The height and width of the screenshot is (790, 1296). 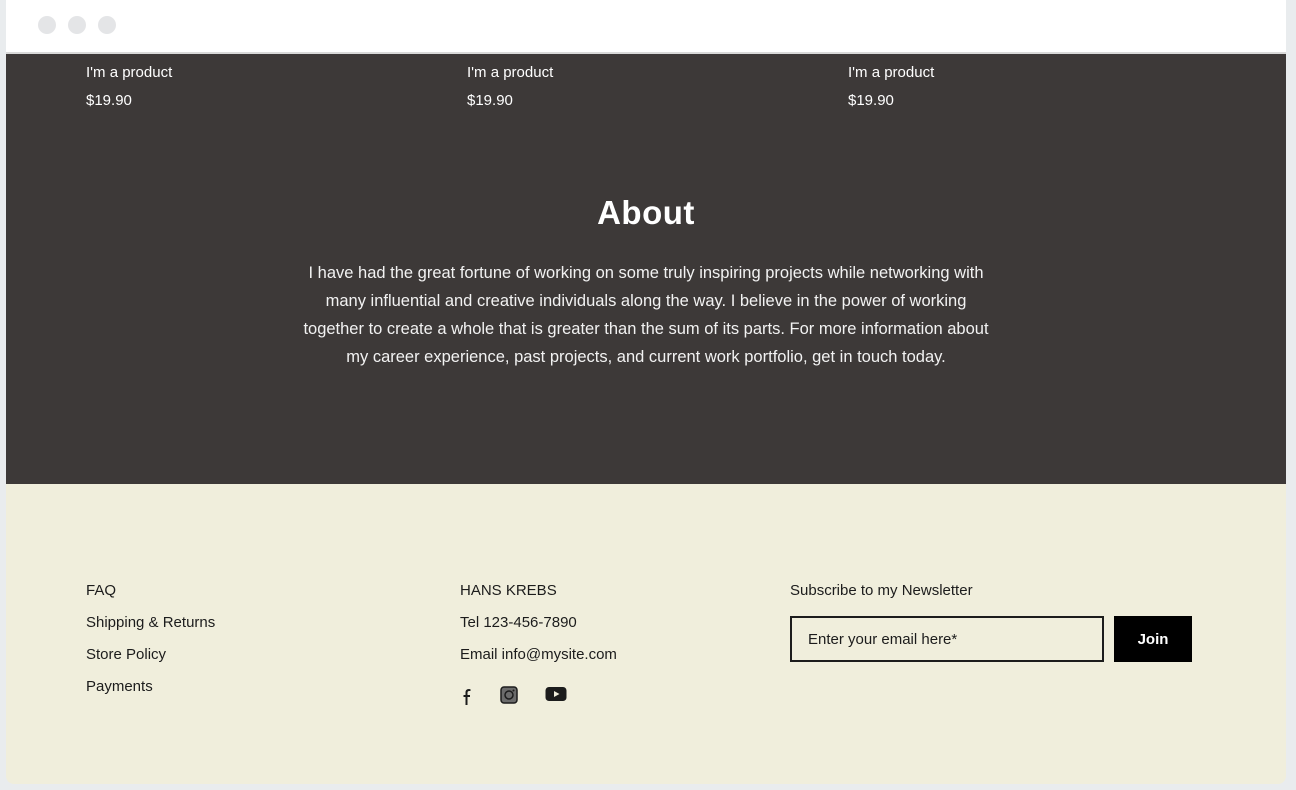 What do you see at coordinates (947, 639) in the screenshot?
I see `newsletter-email-input` at bounding box center [947, 639].